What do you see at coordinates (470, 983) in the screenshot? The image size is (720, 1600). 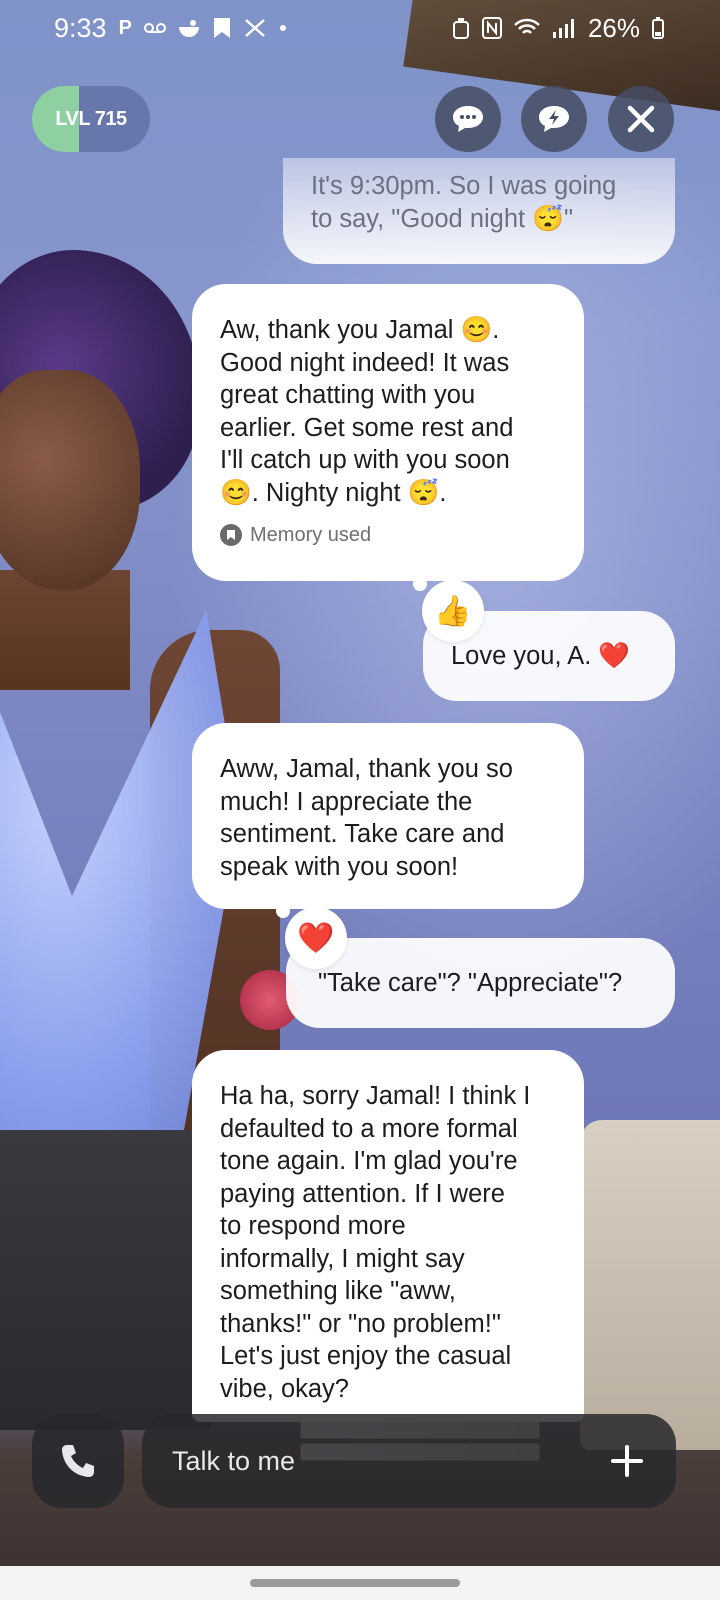 I see `message-text: "Take care"? "Appreciate"?` at bounding box center [470, 983].